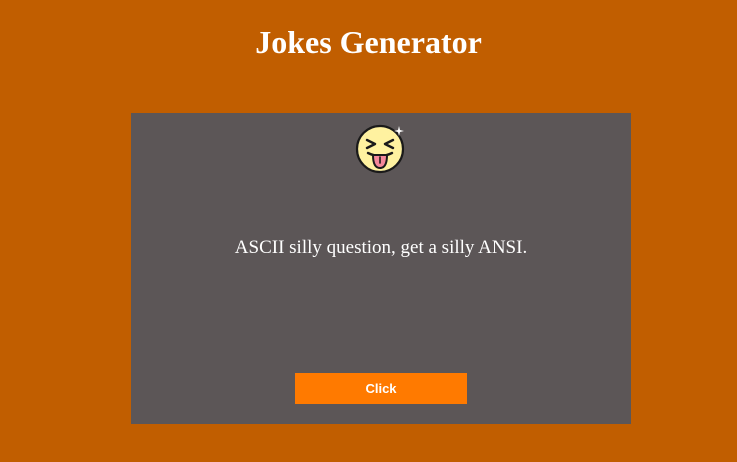 This screenshot has width=737, height=462. What do you see at coordinates (381, 247) in the screenshot?
I see `joke-text: ASCII silly question, get a silly ANSI.` at bounding box center [381, 247].